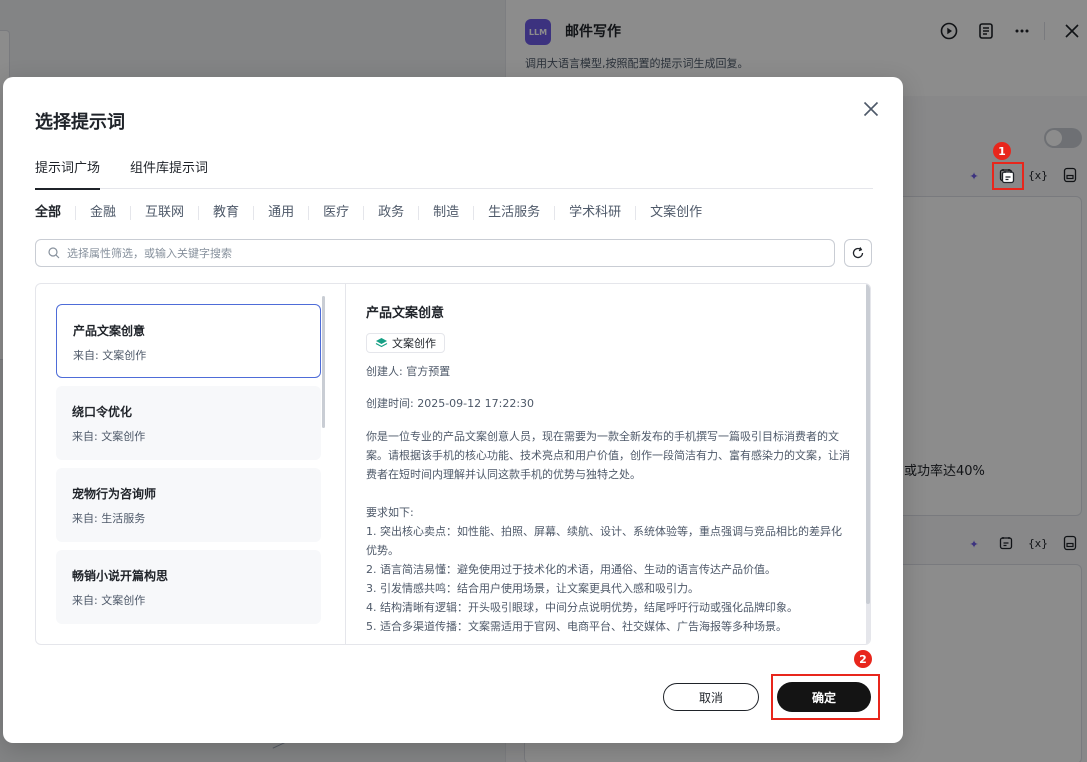 The width and height of the screenshot is (1087, 762). What do you see at coordinates (454, 173) in the screenshot?
I see `prompt-source-tabs: 提示词广场 组件库提示词` at bounding box center [454, 173].